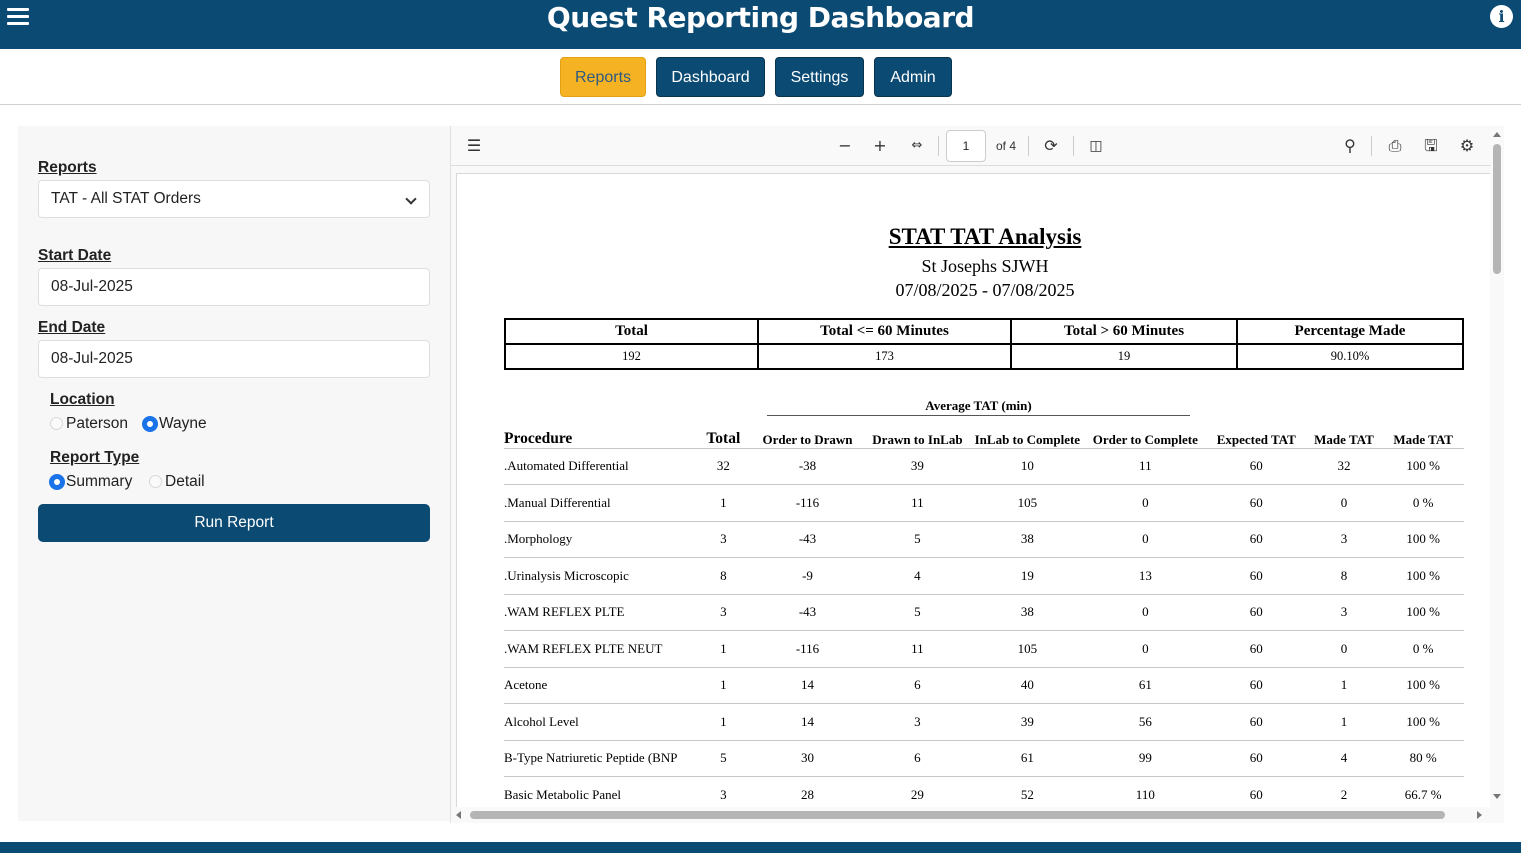 This screenshot has height=853, width=1521. Describe the element at coordinates (984, 539) in the screenshot. I see `table-row: .Morphology 3 -43 5 38 0 60 3 100 %` at that location.